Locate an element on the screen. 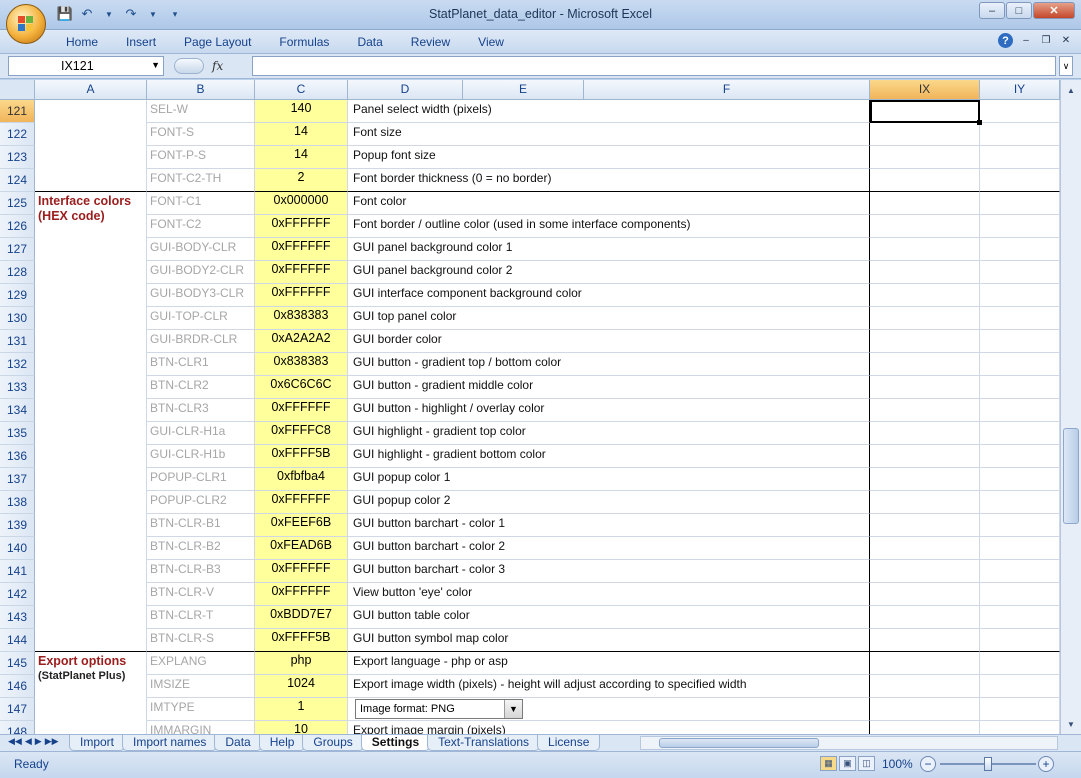 Image resolution: width=1081 pixels, height=778 pixels. cell-c-value: php is located at coordinates (301, 663).